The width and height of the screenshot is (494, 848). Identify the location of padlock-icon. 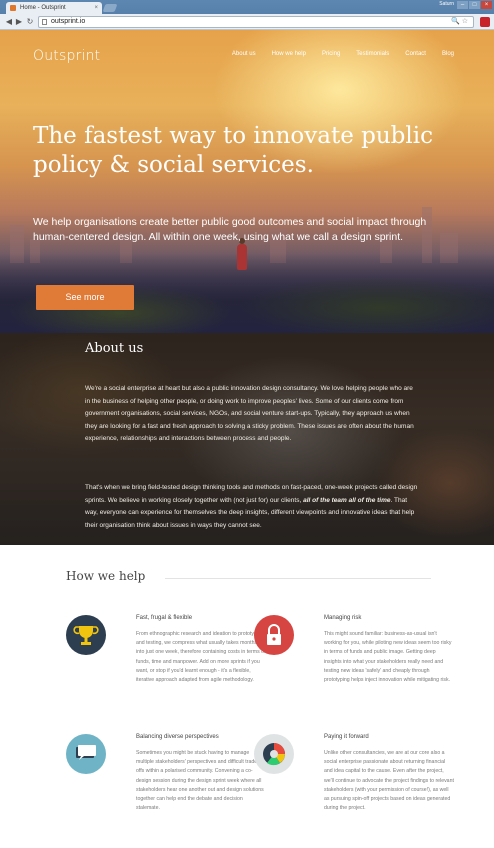
(274, 635).